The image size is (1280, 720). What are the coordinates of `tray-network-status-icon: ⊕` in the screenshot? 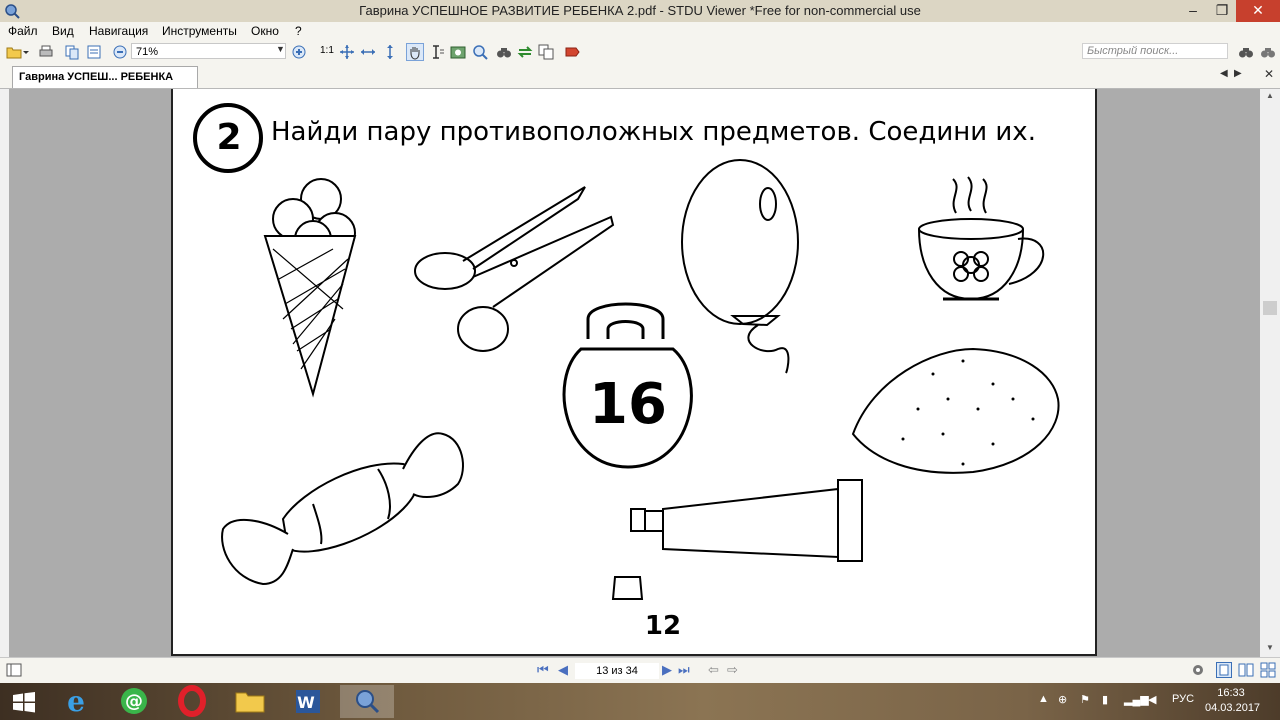 It's located at (1062, 699).